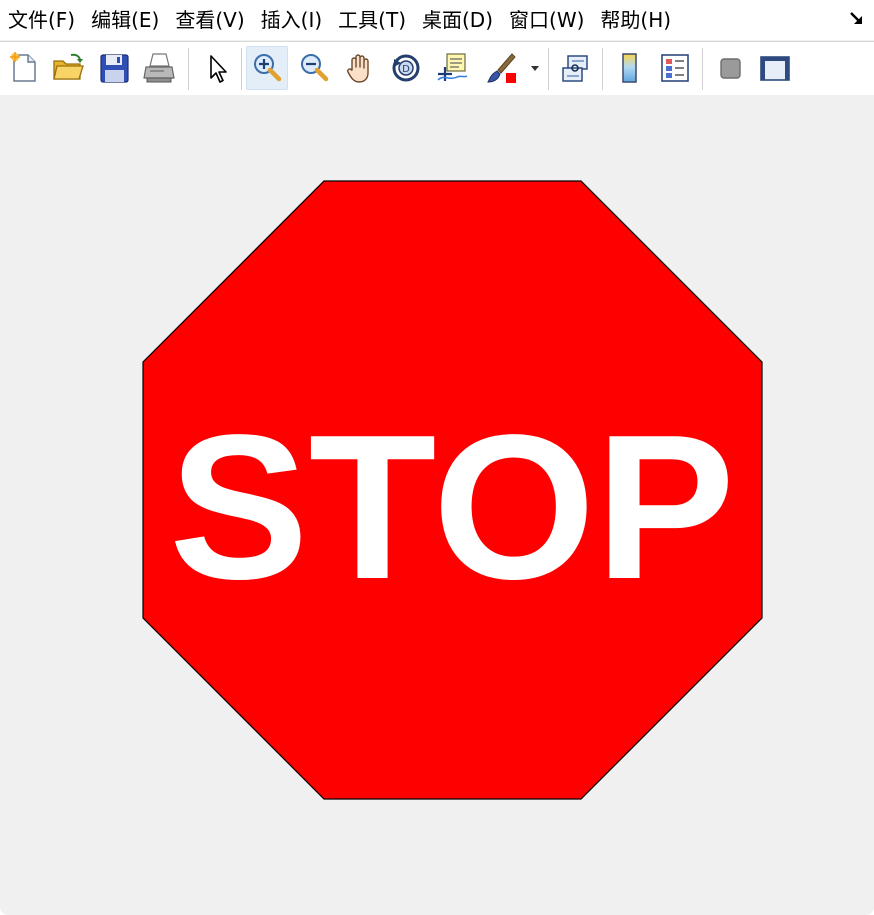 This screenshot has width=874, height=915. What do you see at coordinates (41, 20) in the screenshot?
I see `menu-file: 文件(F)` at bounding box center [41, 20].